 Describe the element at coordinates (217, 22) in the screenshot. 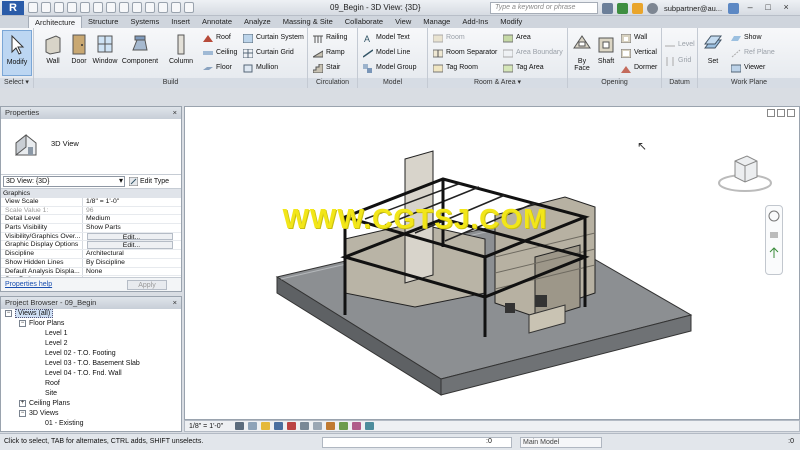

I see `tab-annotate: Annotate` at that location.